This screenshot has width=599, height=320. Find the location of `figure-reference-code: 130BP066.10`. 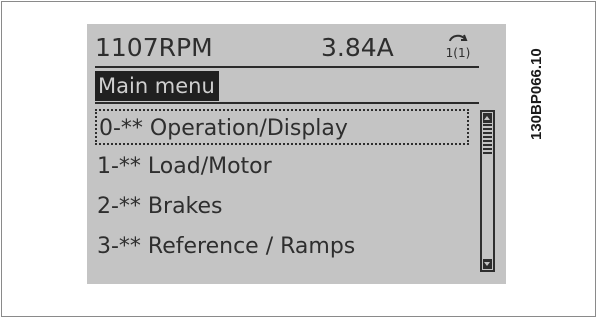

figure-reference-code: 130BP066.10 is located at coordinates (536, 94).